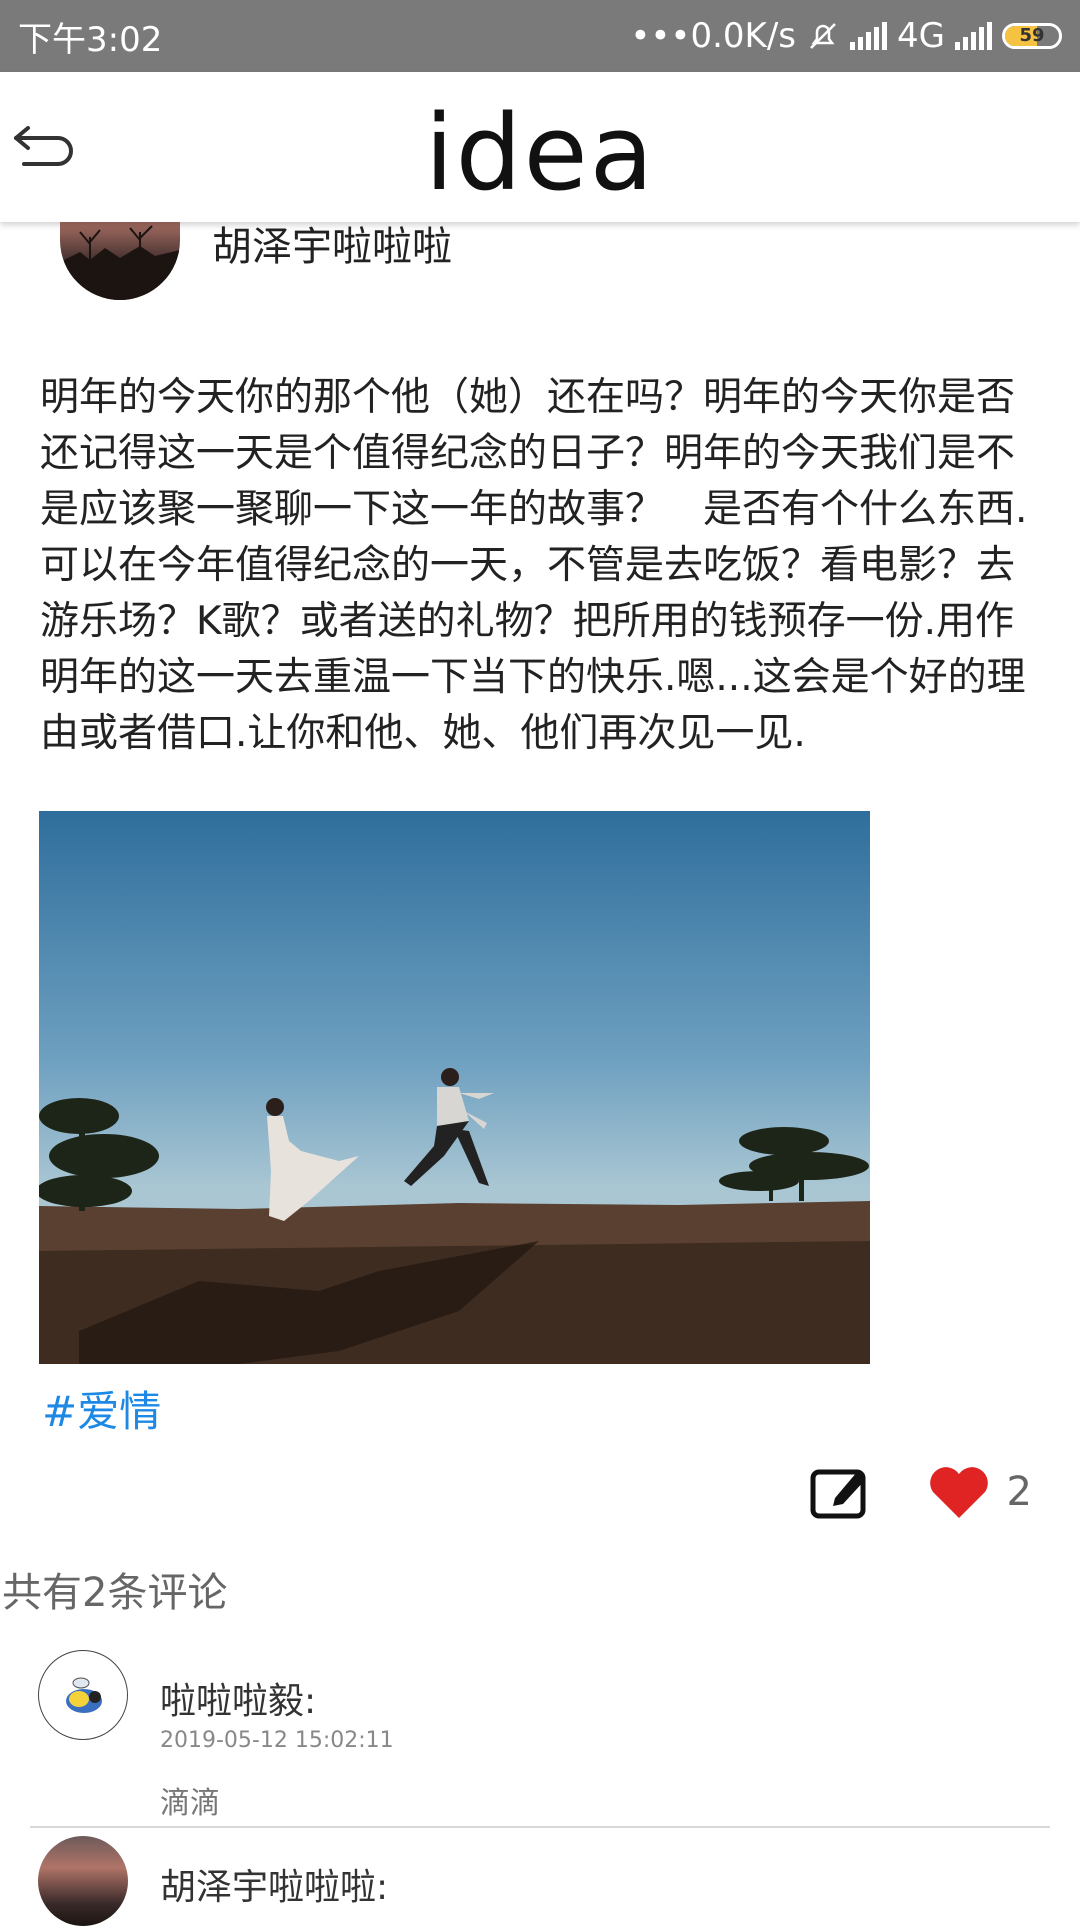 The width and height of the screenshot is (1080, 1926). I want to click on mute-bell-icon, so click(823, 36).